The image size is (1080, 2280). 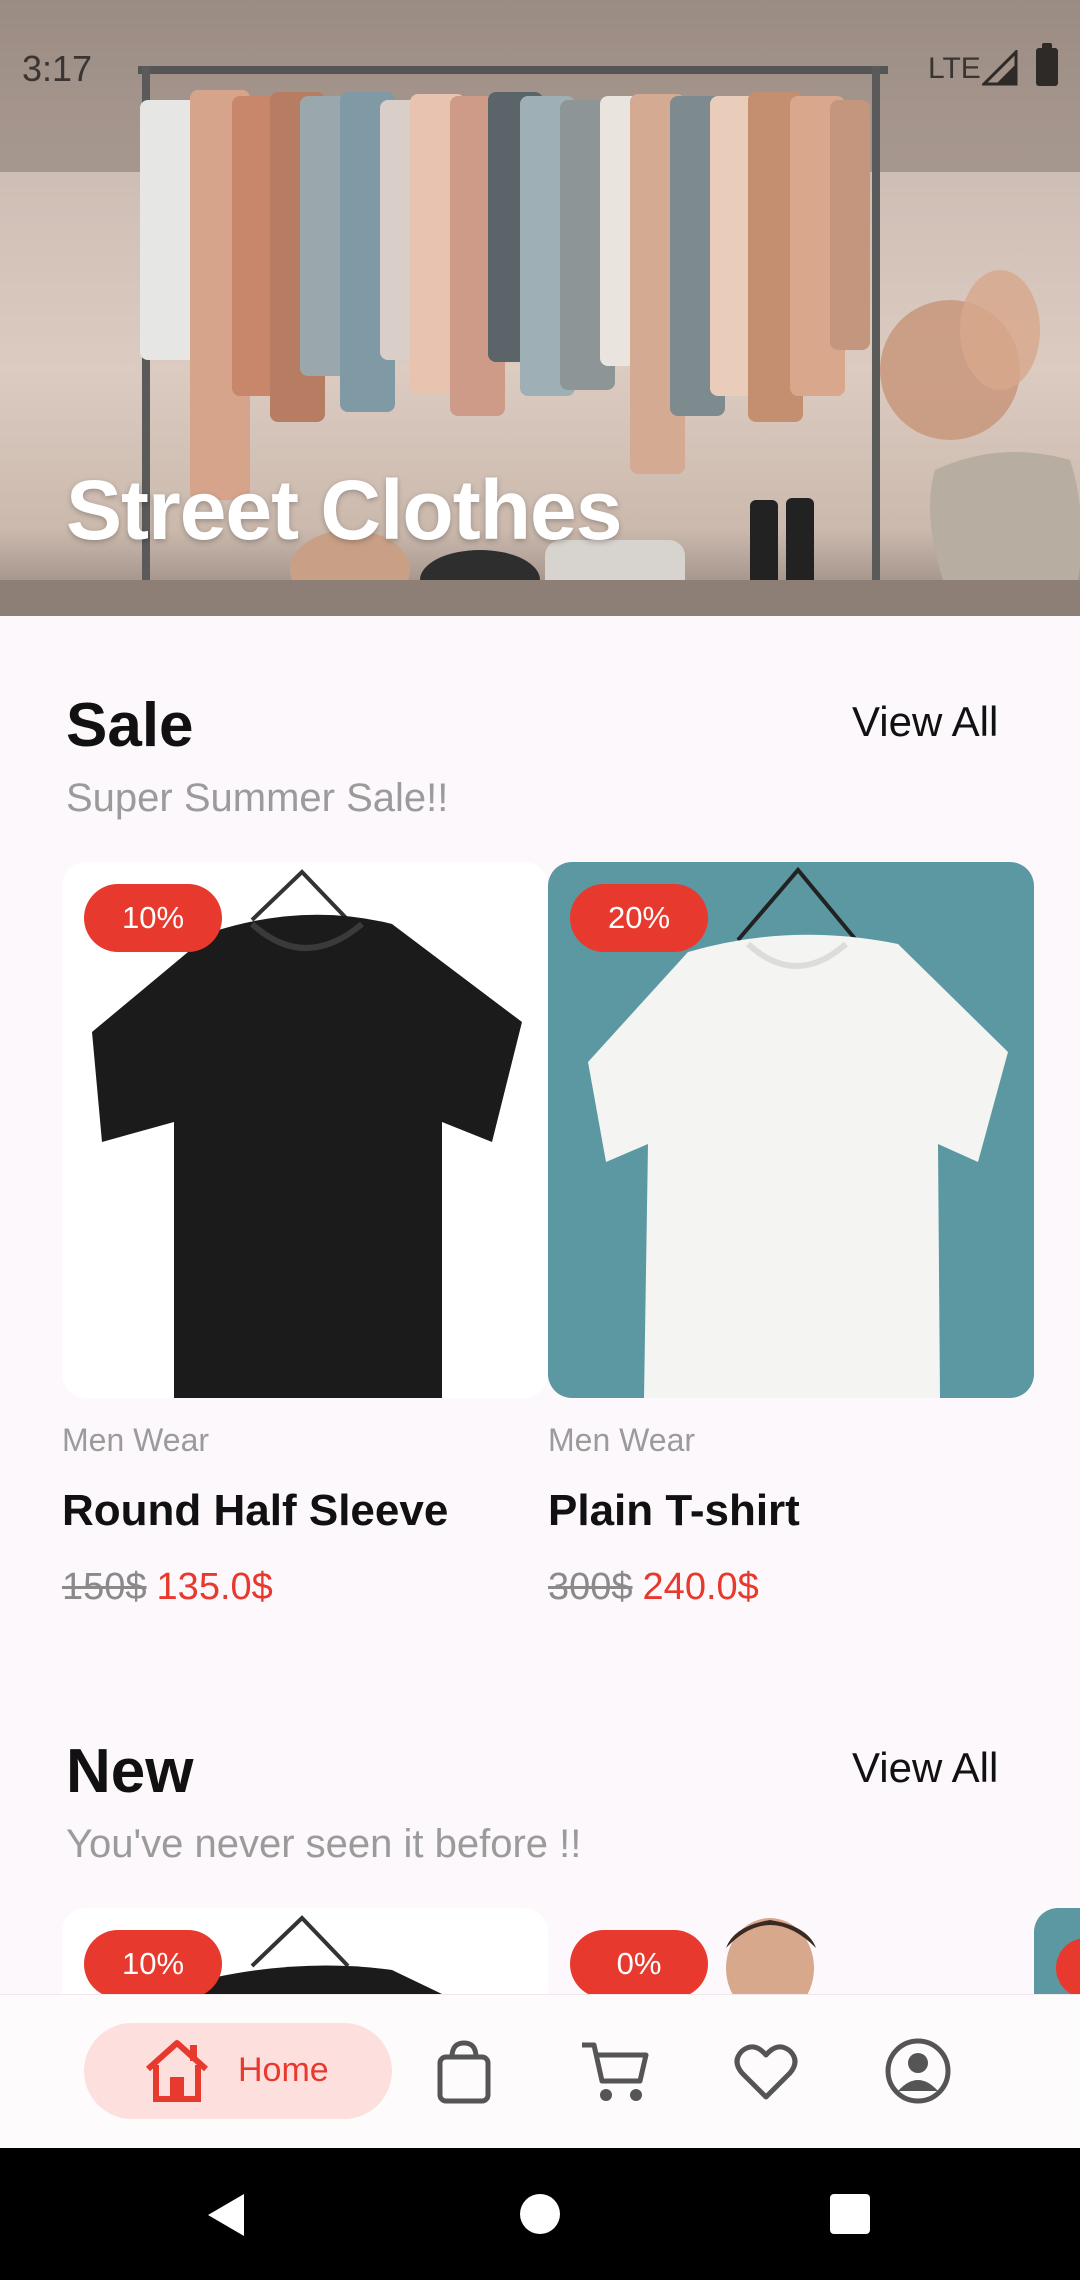 What do you see at coordinates (850, 2214) in the screenshot?
I see `recents-icon` at bounding box center [850, 2214].